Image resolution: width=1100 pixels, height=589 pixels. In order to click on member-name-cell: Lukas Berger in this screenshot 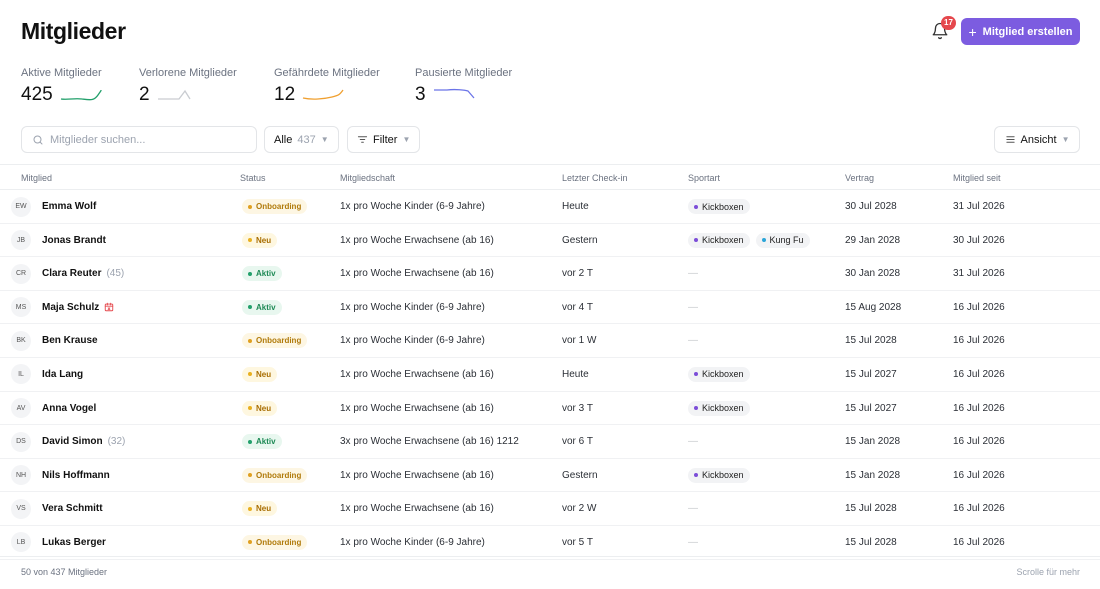, I will do `click(74, 542)`.